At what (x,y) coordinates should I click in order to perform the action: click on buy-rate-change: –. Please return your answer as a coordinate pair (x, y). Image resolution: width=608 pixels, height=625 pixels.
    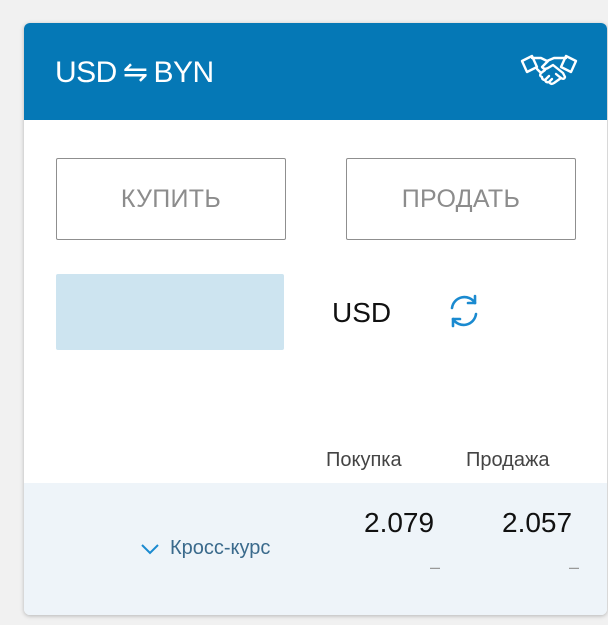
    Looking at the image, I should click on (435, 567).